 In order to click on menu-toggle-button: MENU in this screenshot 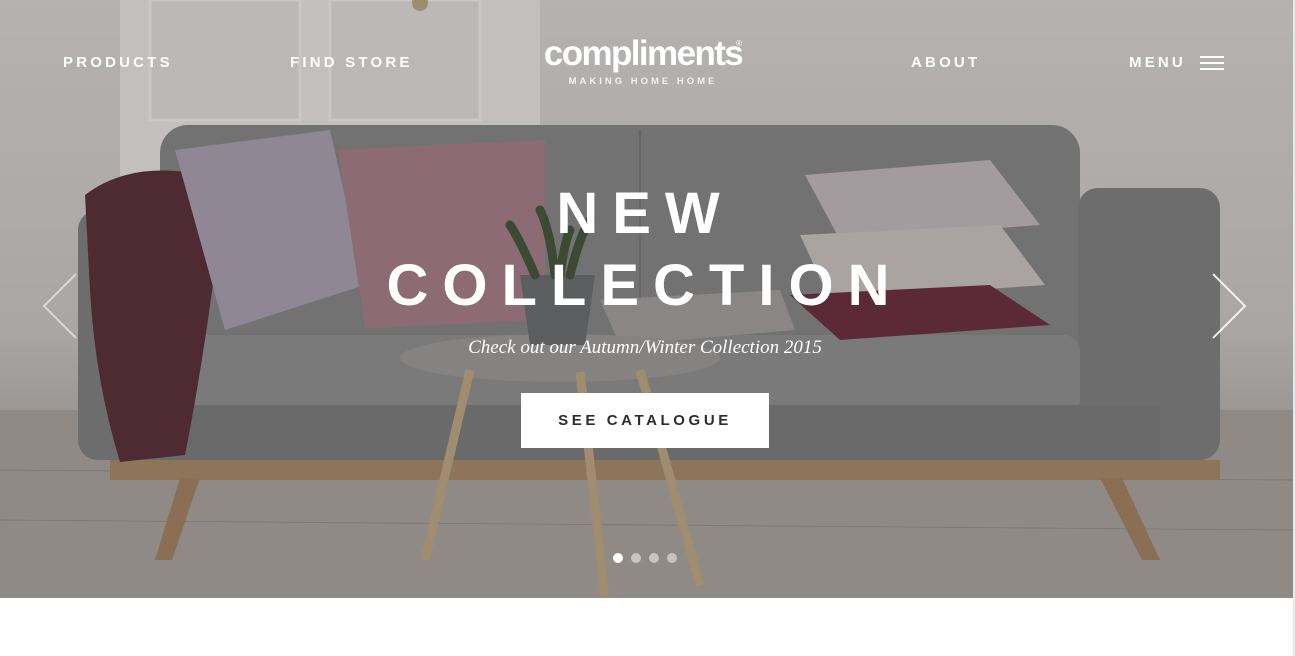, I will do `click(1176, 62)`.